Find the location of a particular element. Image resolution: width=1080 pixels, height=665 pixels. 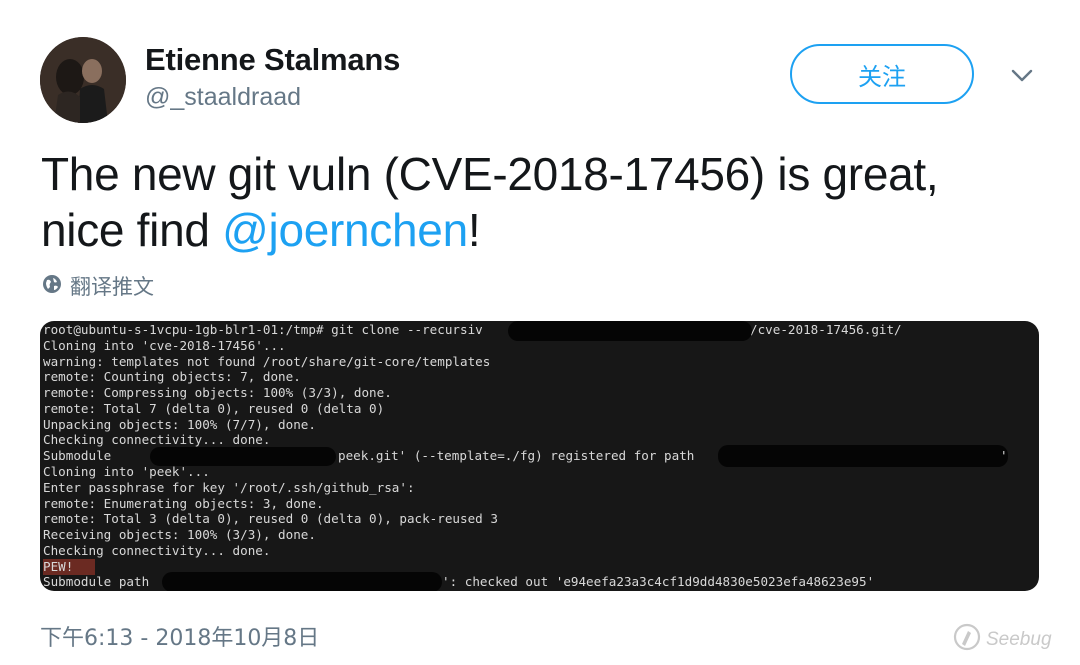

terminal-line-highlighted: PEW! is located at coordinates (69, 567).